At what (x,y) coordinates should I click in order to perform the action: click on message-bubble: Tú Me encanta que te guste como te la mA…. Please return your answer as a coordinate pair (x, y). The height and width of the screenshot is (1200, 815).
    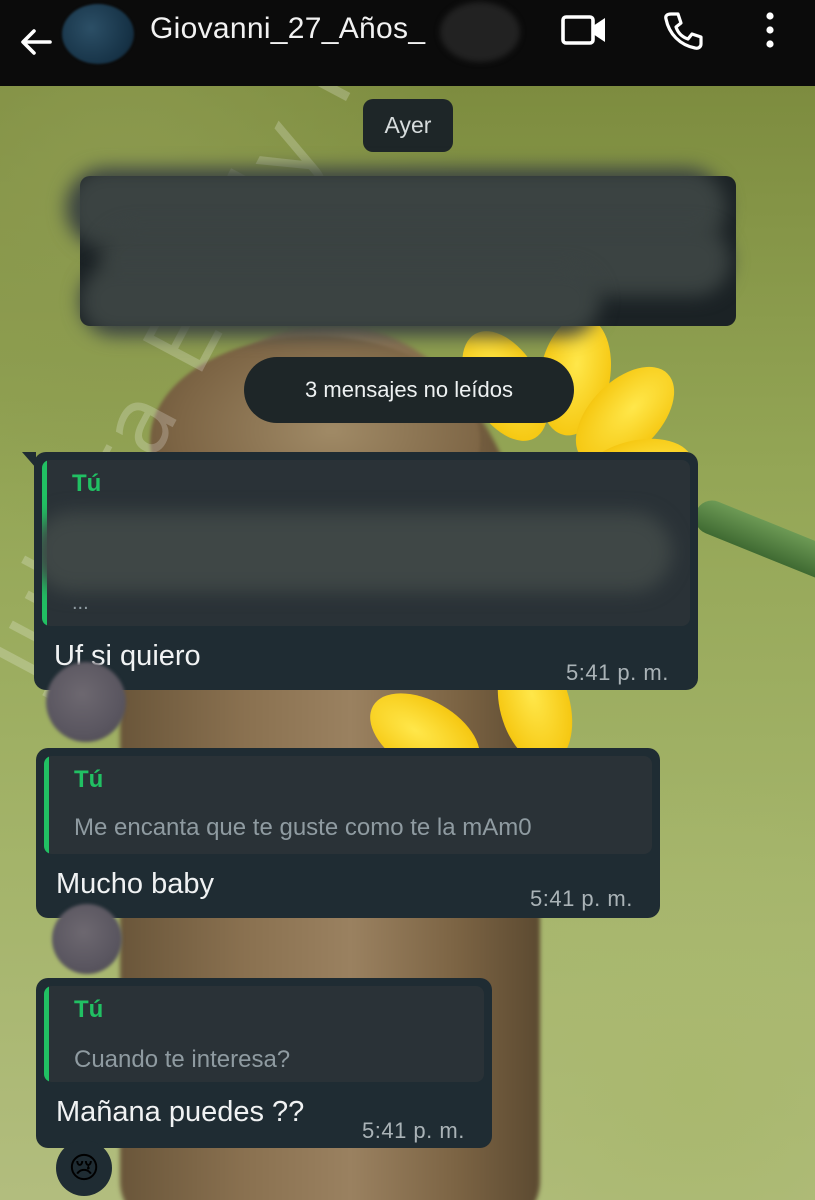
    Looking at the image, I should click on (348, 833).